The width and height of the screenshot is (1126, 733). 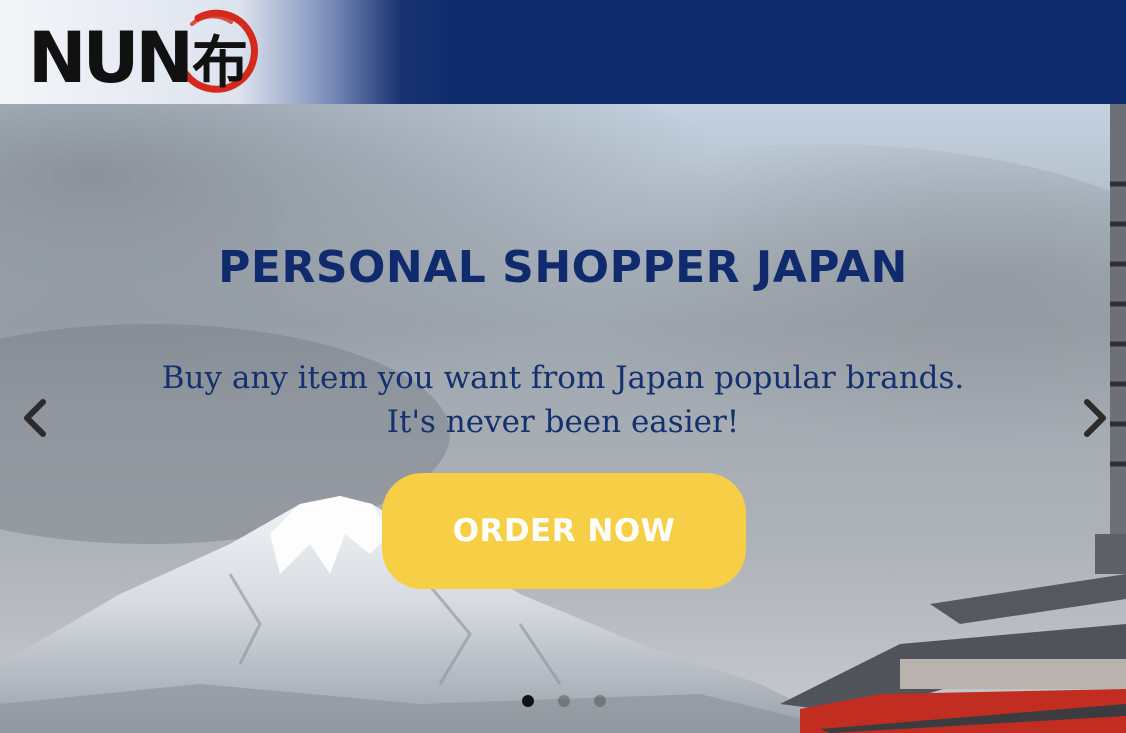 I want to click on chevron-left-icon, so click(x=36, y=418).